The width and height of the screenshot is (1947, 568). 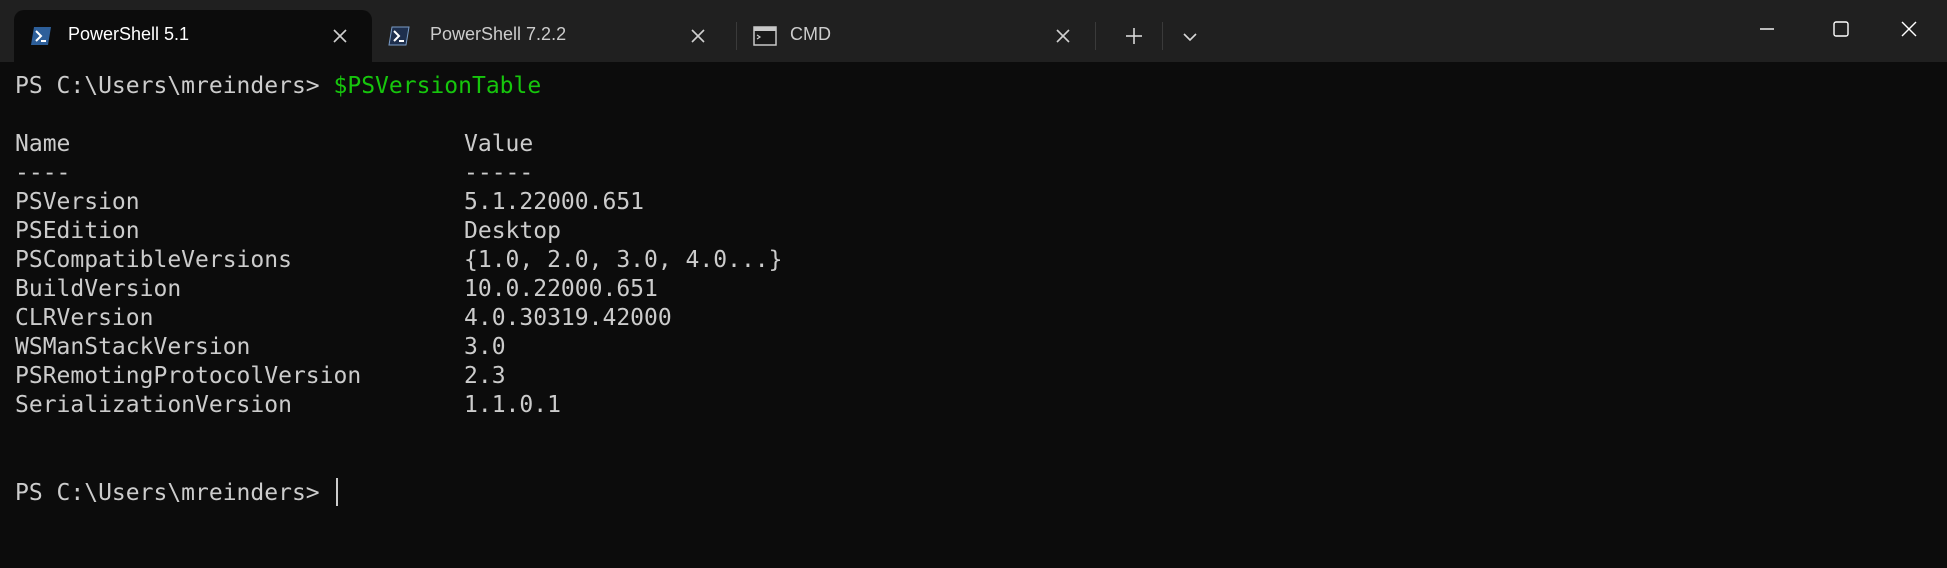 I want to click on row-value: 10.0.22000.651, so click(x=561, y=289).